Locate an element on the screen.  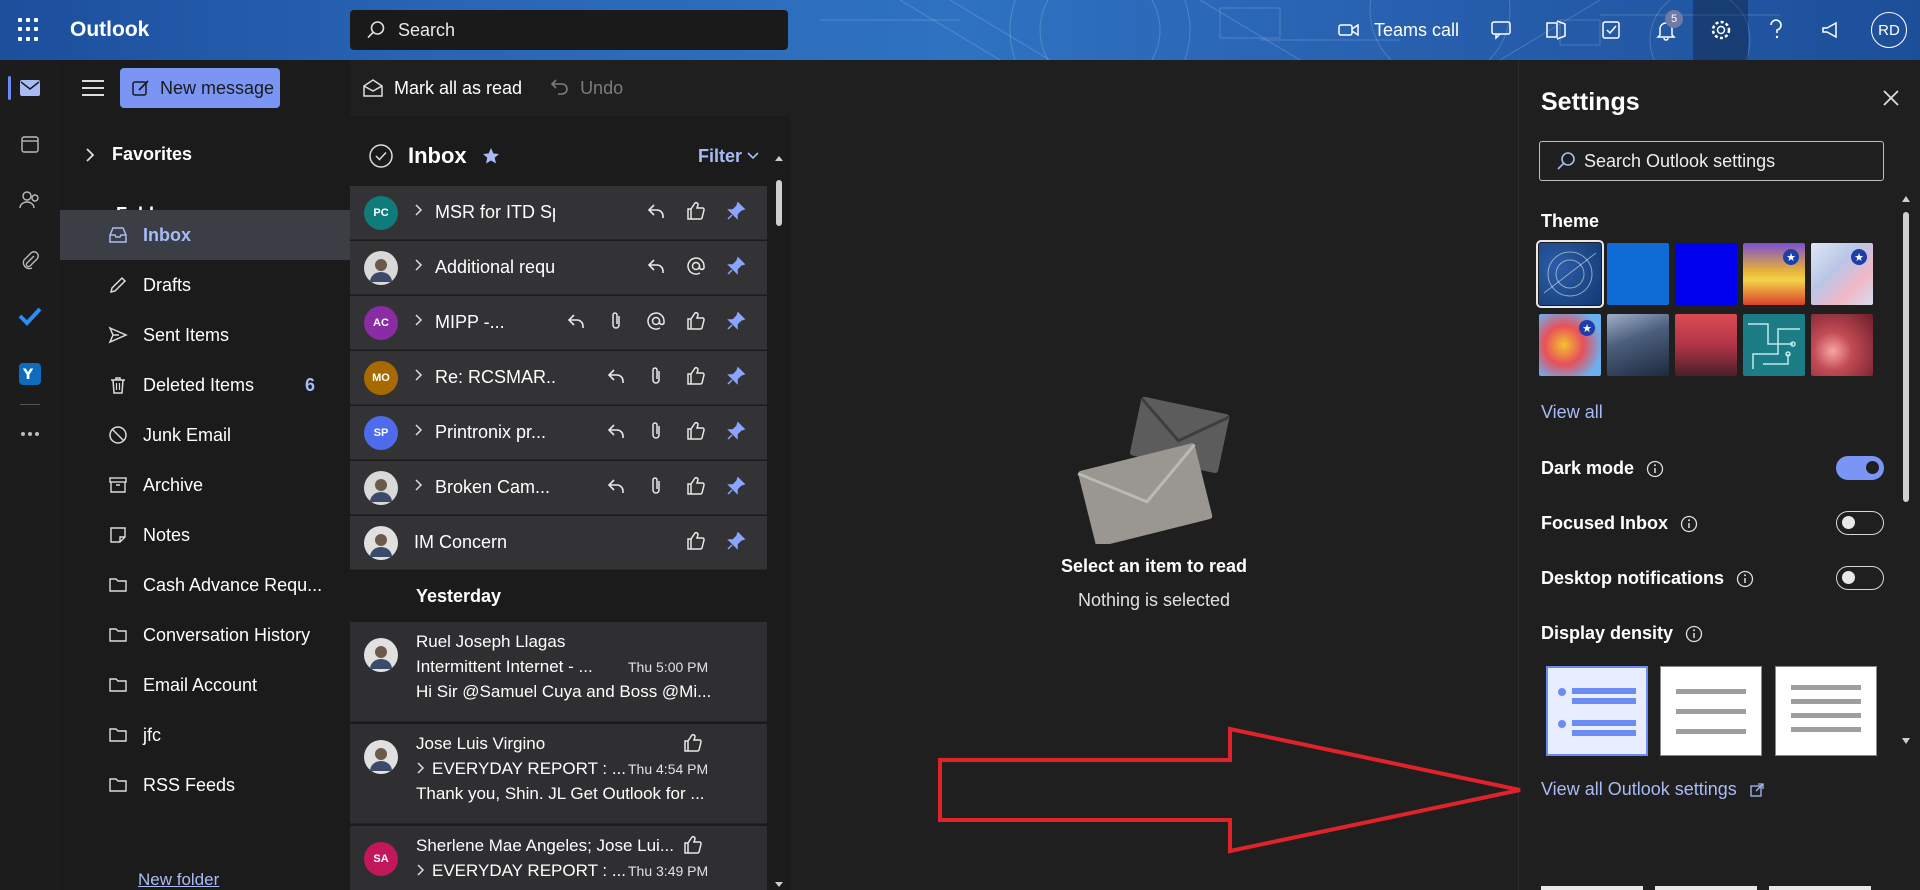
sidebar-item-notes: Notes is located at coordinates (205, 535).